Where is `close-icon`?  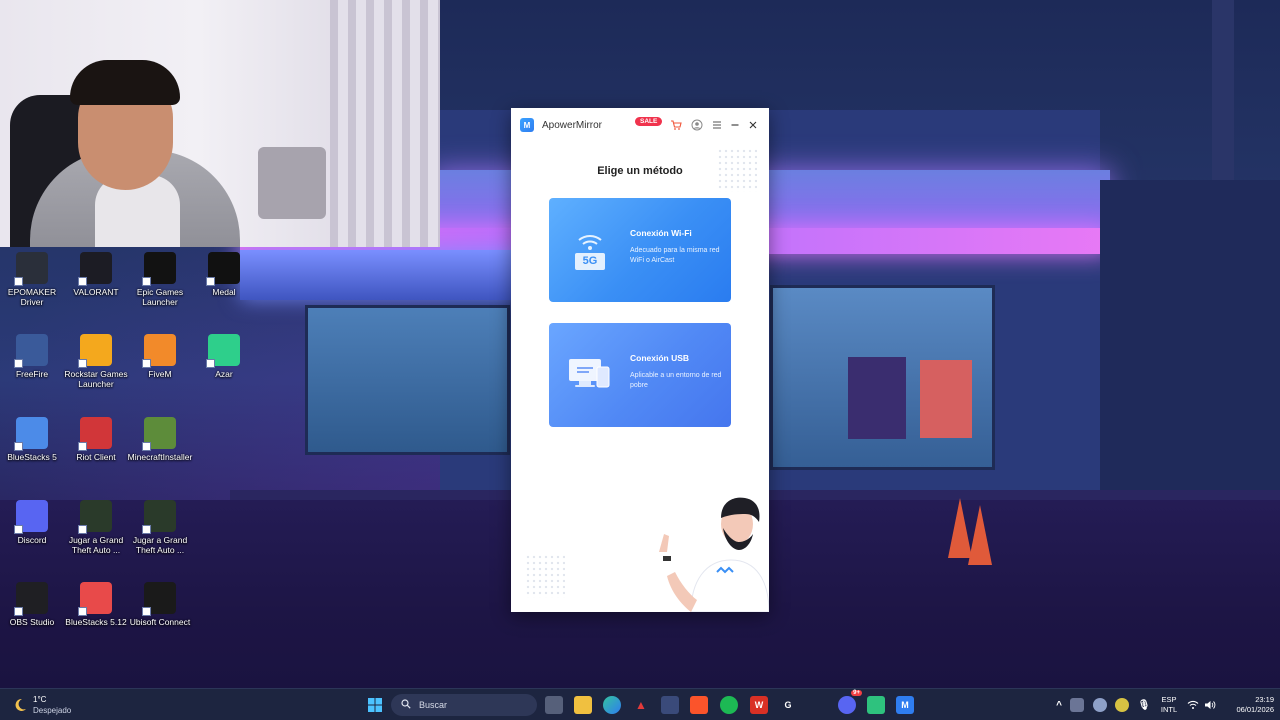 close-icon is located at coordinates (753, 125).